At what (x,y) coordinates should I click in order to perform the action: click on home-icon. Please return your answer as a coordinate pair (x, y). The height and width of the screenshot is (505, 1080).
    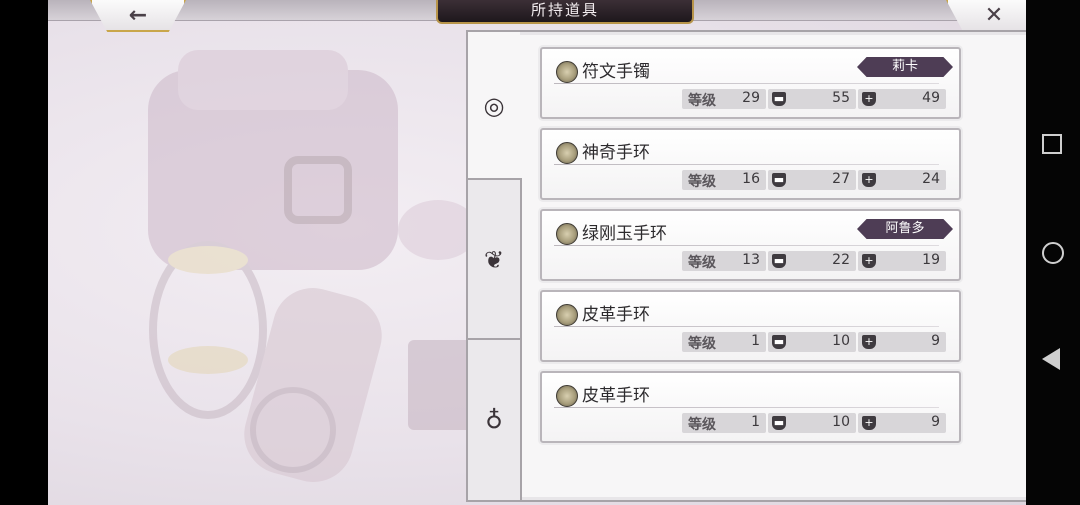
    Looking at the image, I should click on (1053, 253).